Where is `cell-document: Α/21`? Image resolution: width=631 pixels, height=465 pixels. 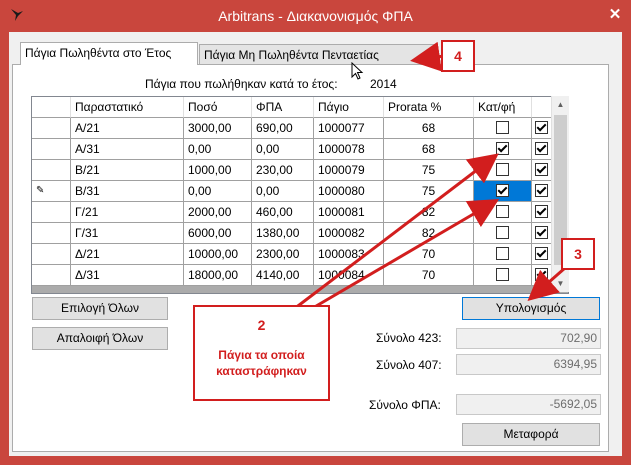
cell-document: Α/21 is located at coordinates (127, 128).